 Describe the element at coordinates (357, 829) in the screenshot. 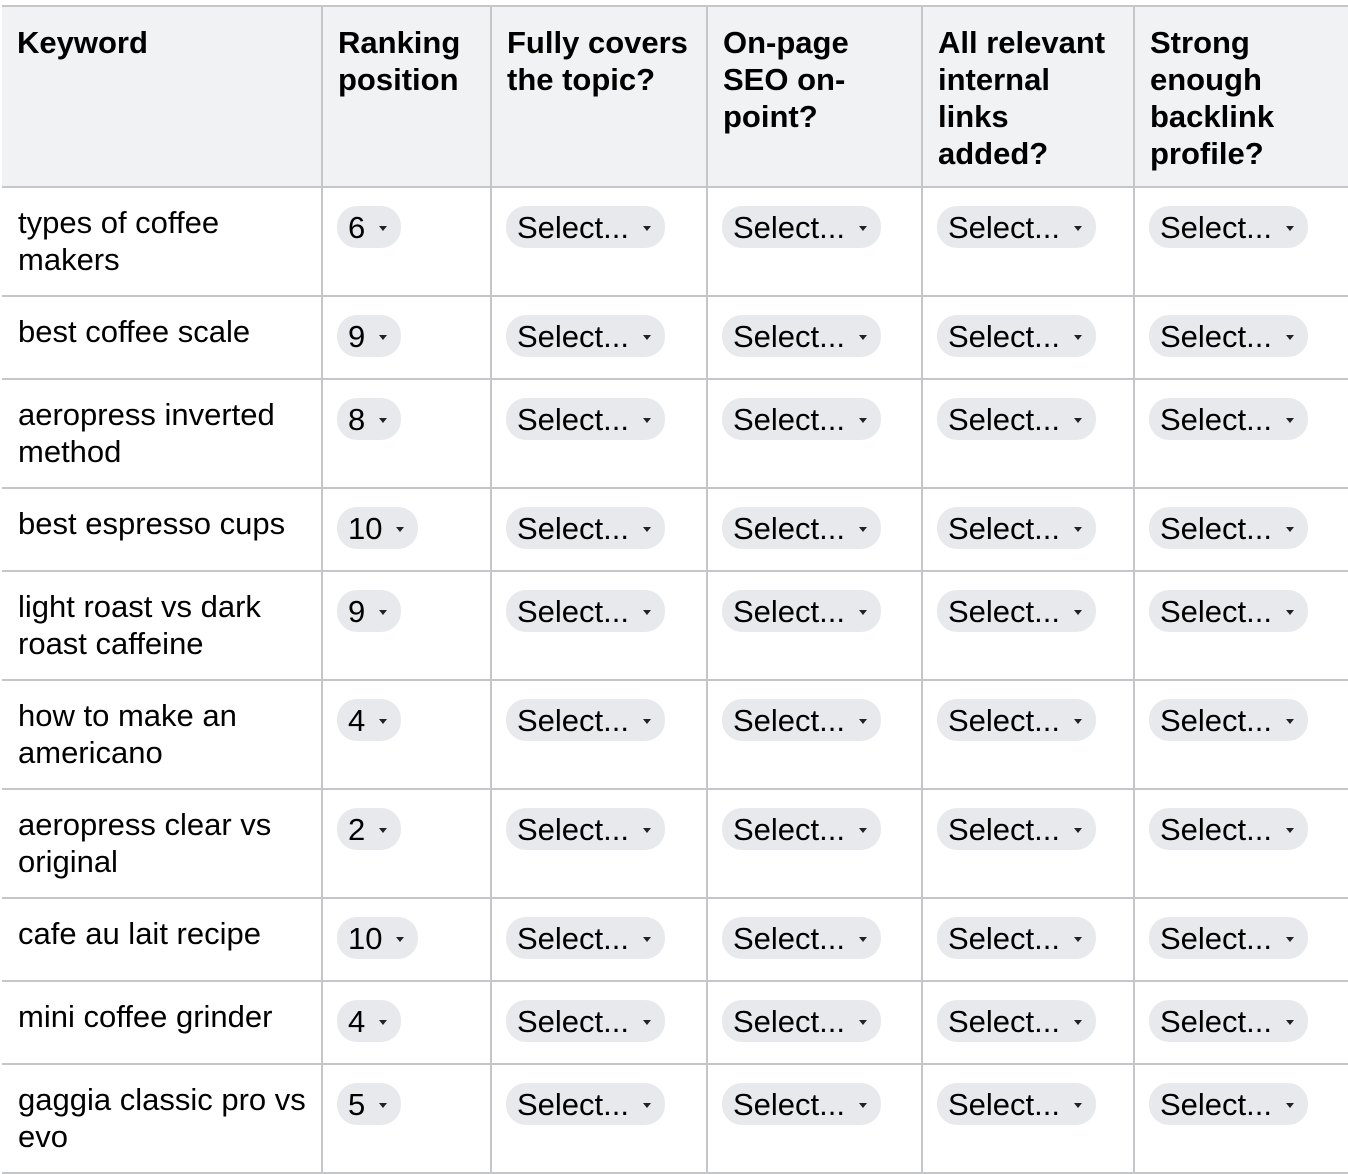

I see `ranking-value: 2` at that location.